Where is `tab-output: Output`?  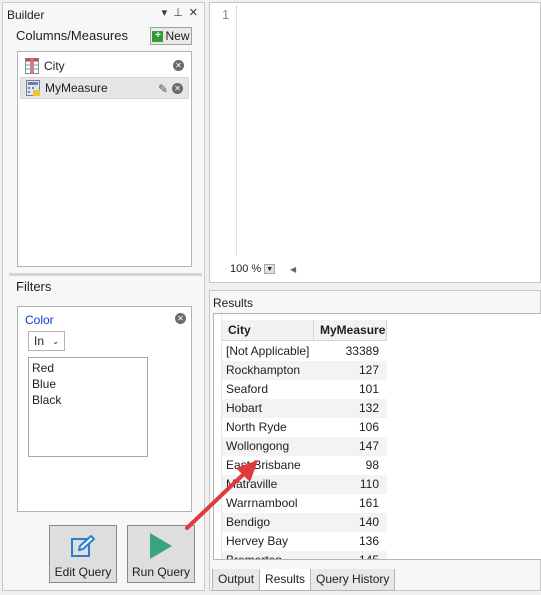 tab-output: Output is located at coordinates (236, 580).